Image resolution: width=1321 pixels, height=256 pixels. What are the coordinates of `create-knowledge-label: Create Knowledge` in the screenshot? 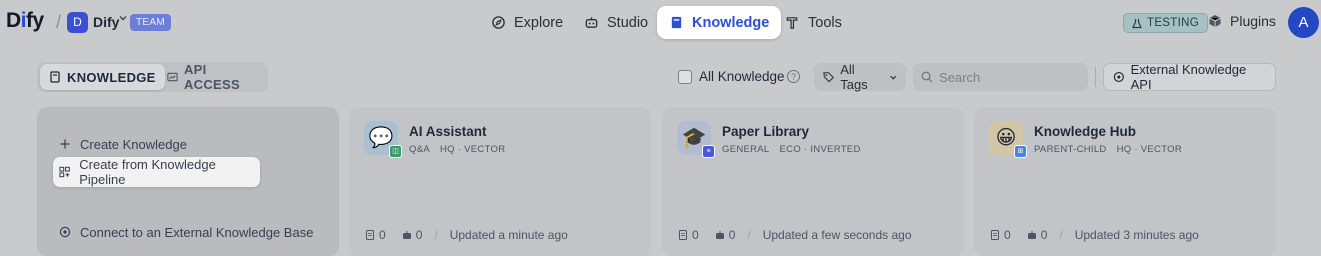 It's located at (133, 144).